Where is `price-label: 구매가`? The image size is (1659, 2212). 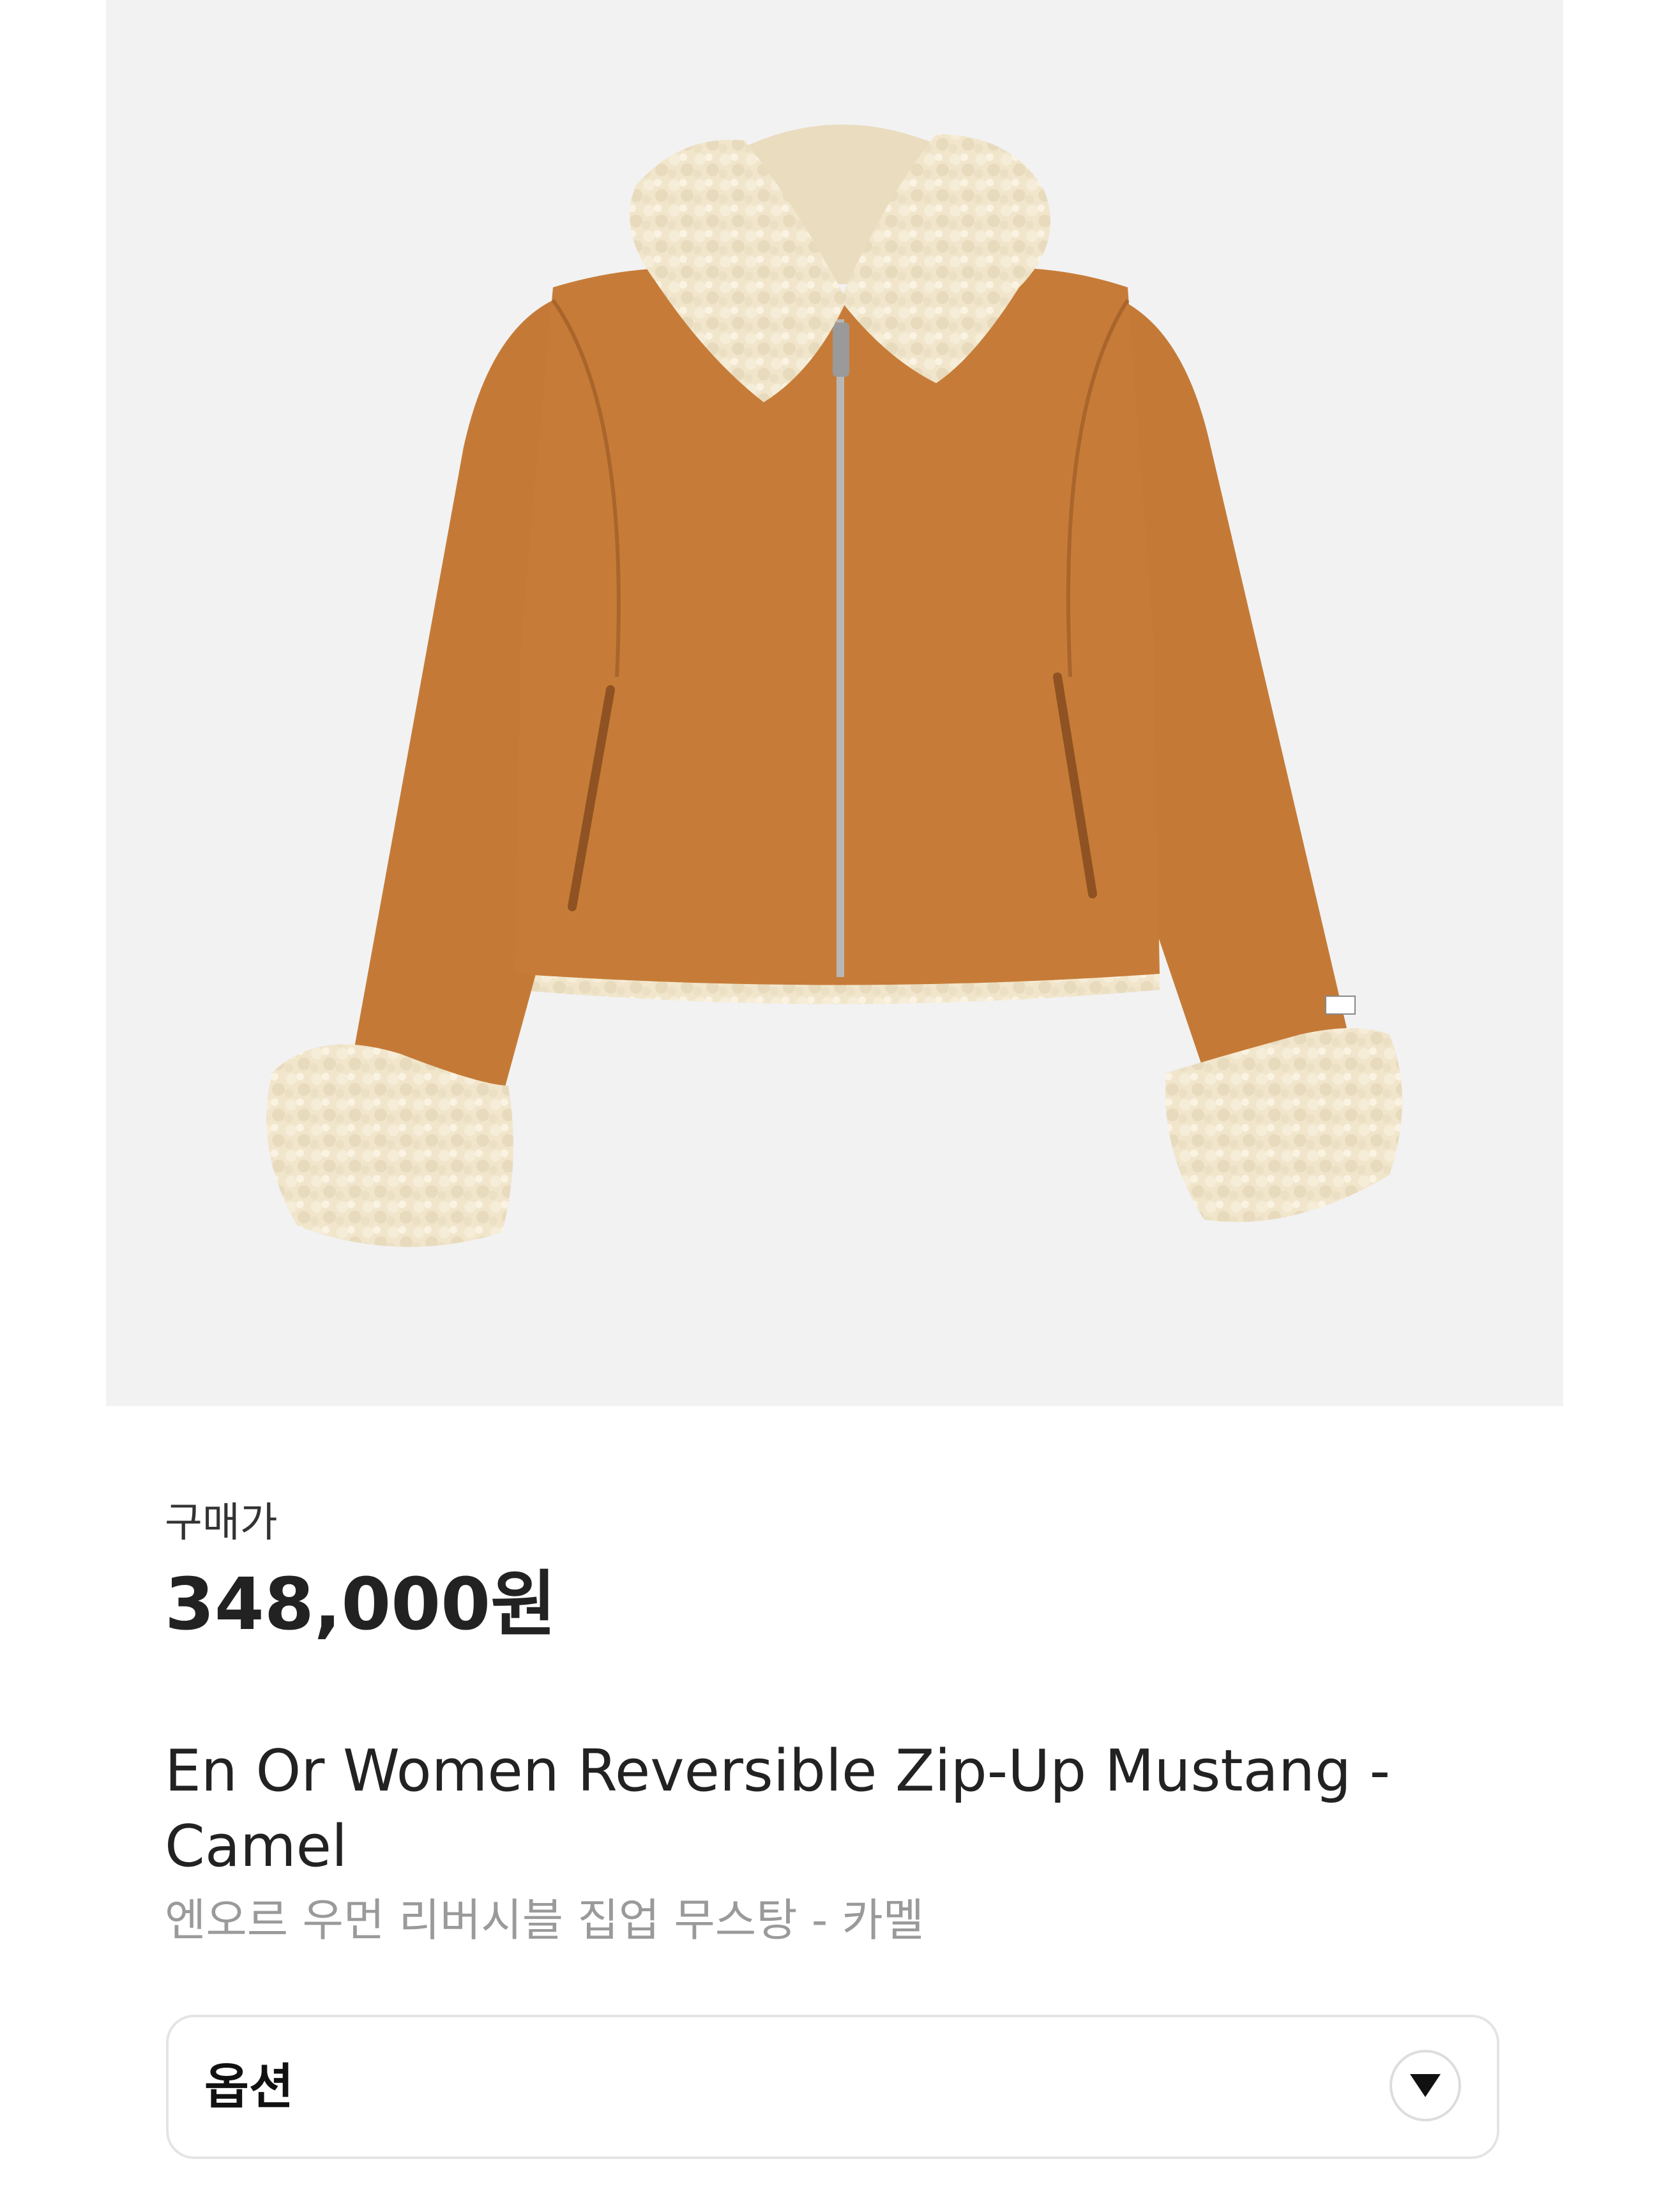 price-label: 구매가 is located at coordinates (222, 1523).